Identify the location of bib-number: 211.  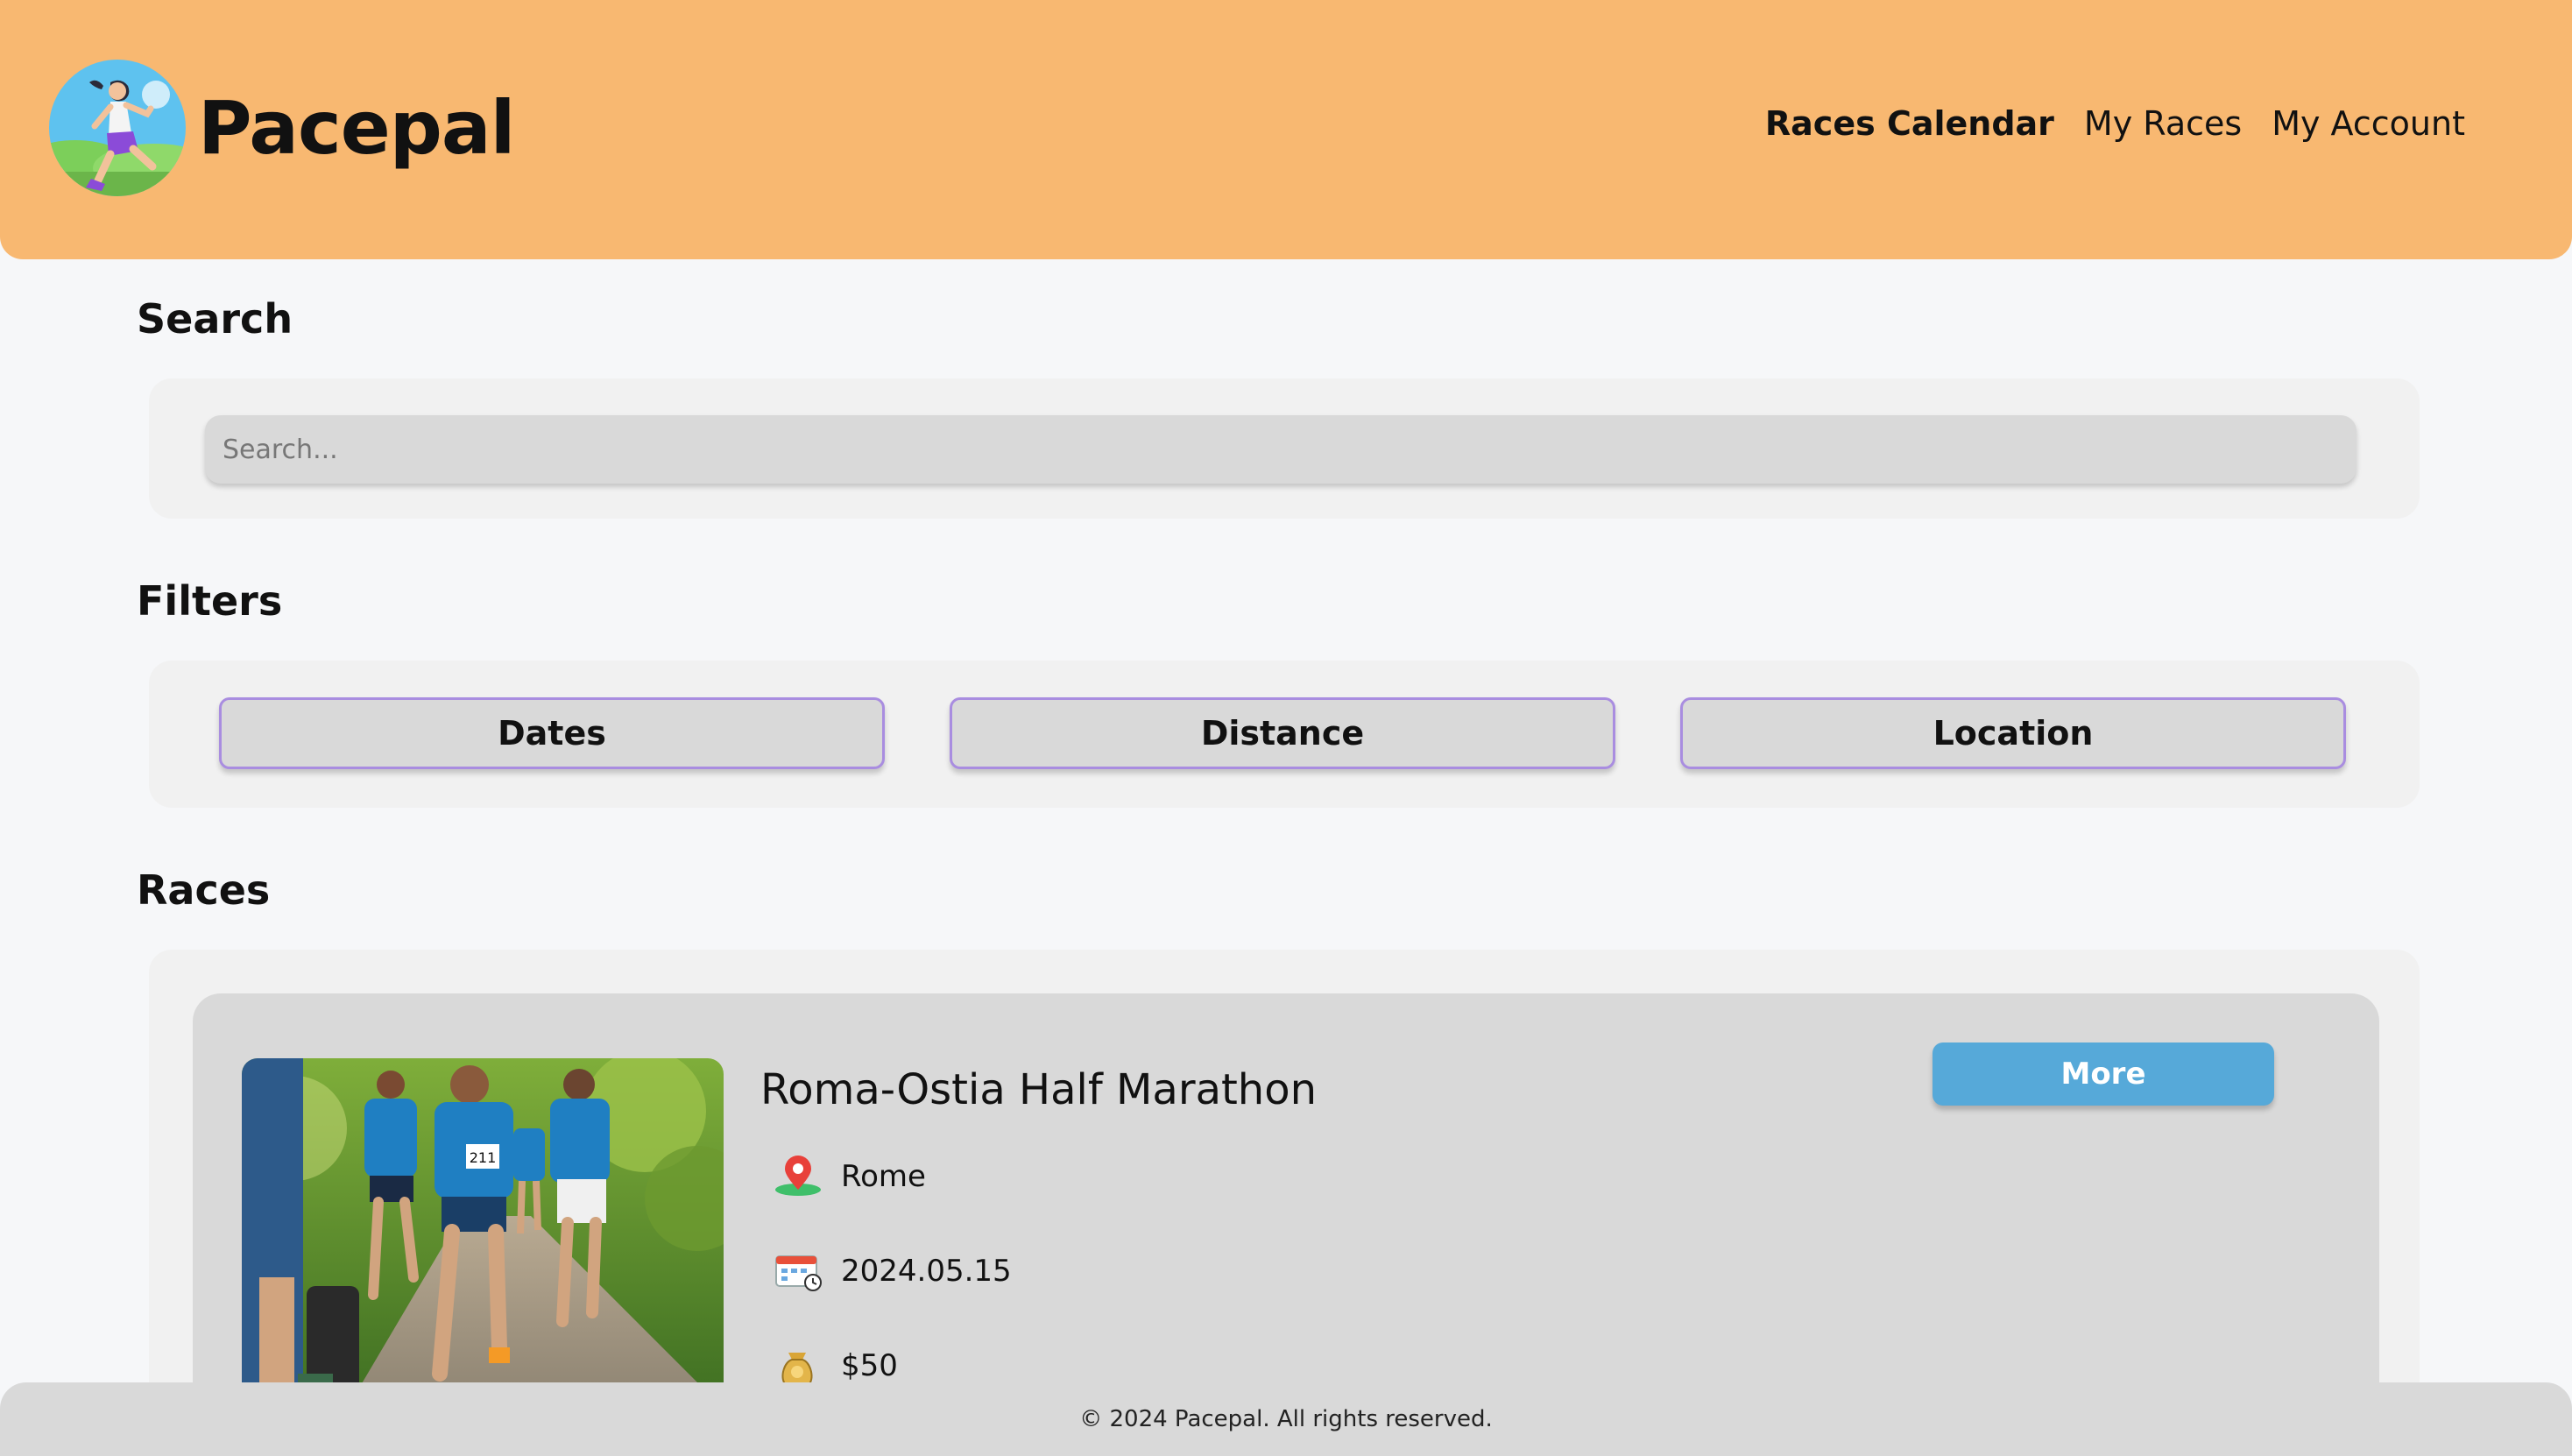
(483, 1157).